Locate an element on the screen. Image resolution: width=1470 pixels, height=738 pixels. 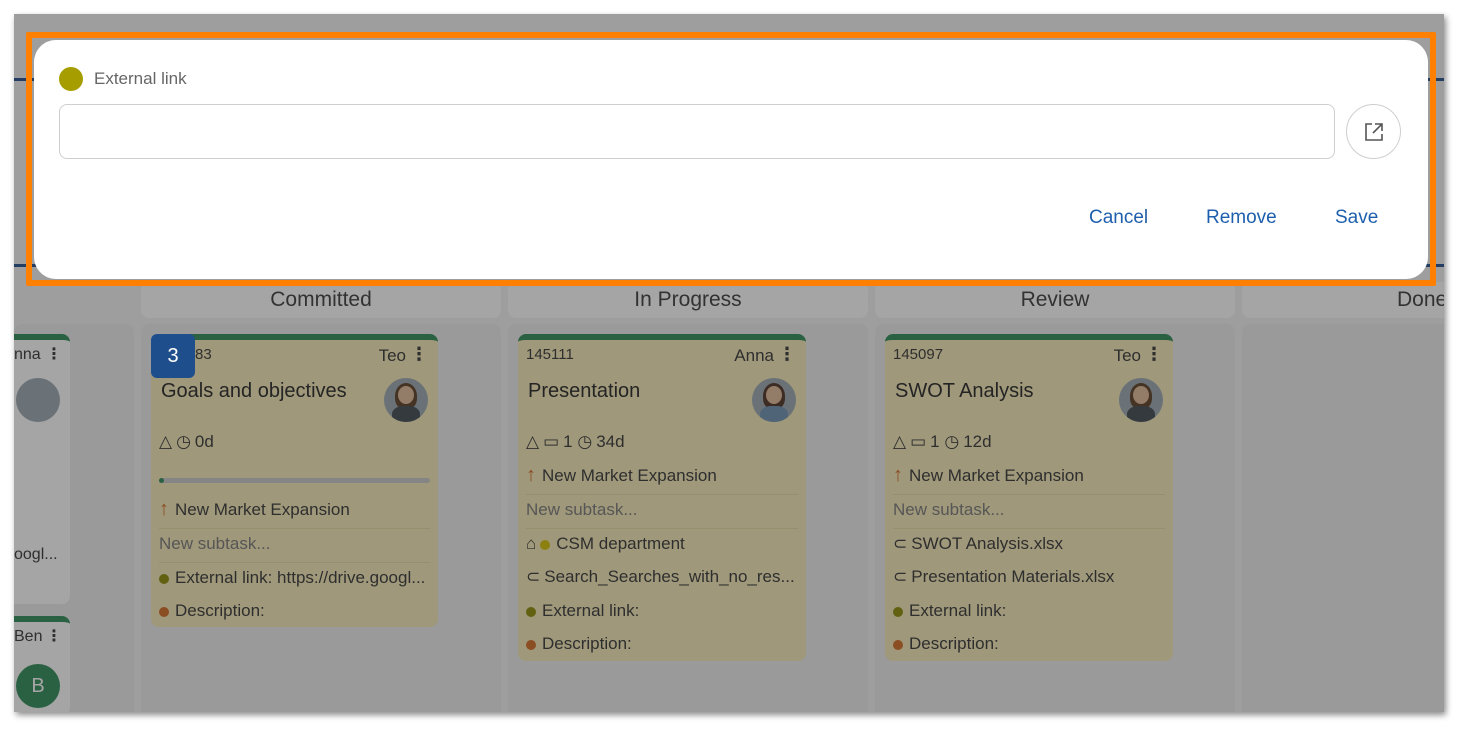
open-link-button is located at coordinates (1373, 131).